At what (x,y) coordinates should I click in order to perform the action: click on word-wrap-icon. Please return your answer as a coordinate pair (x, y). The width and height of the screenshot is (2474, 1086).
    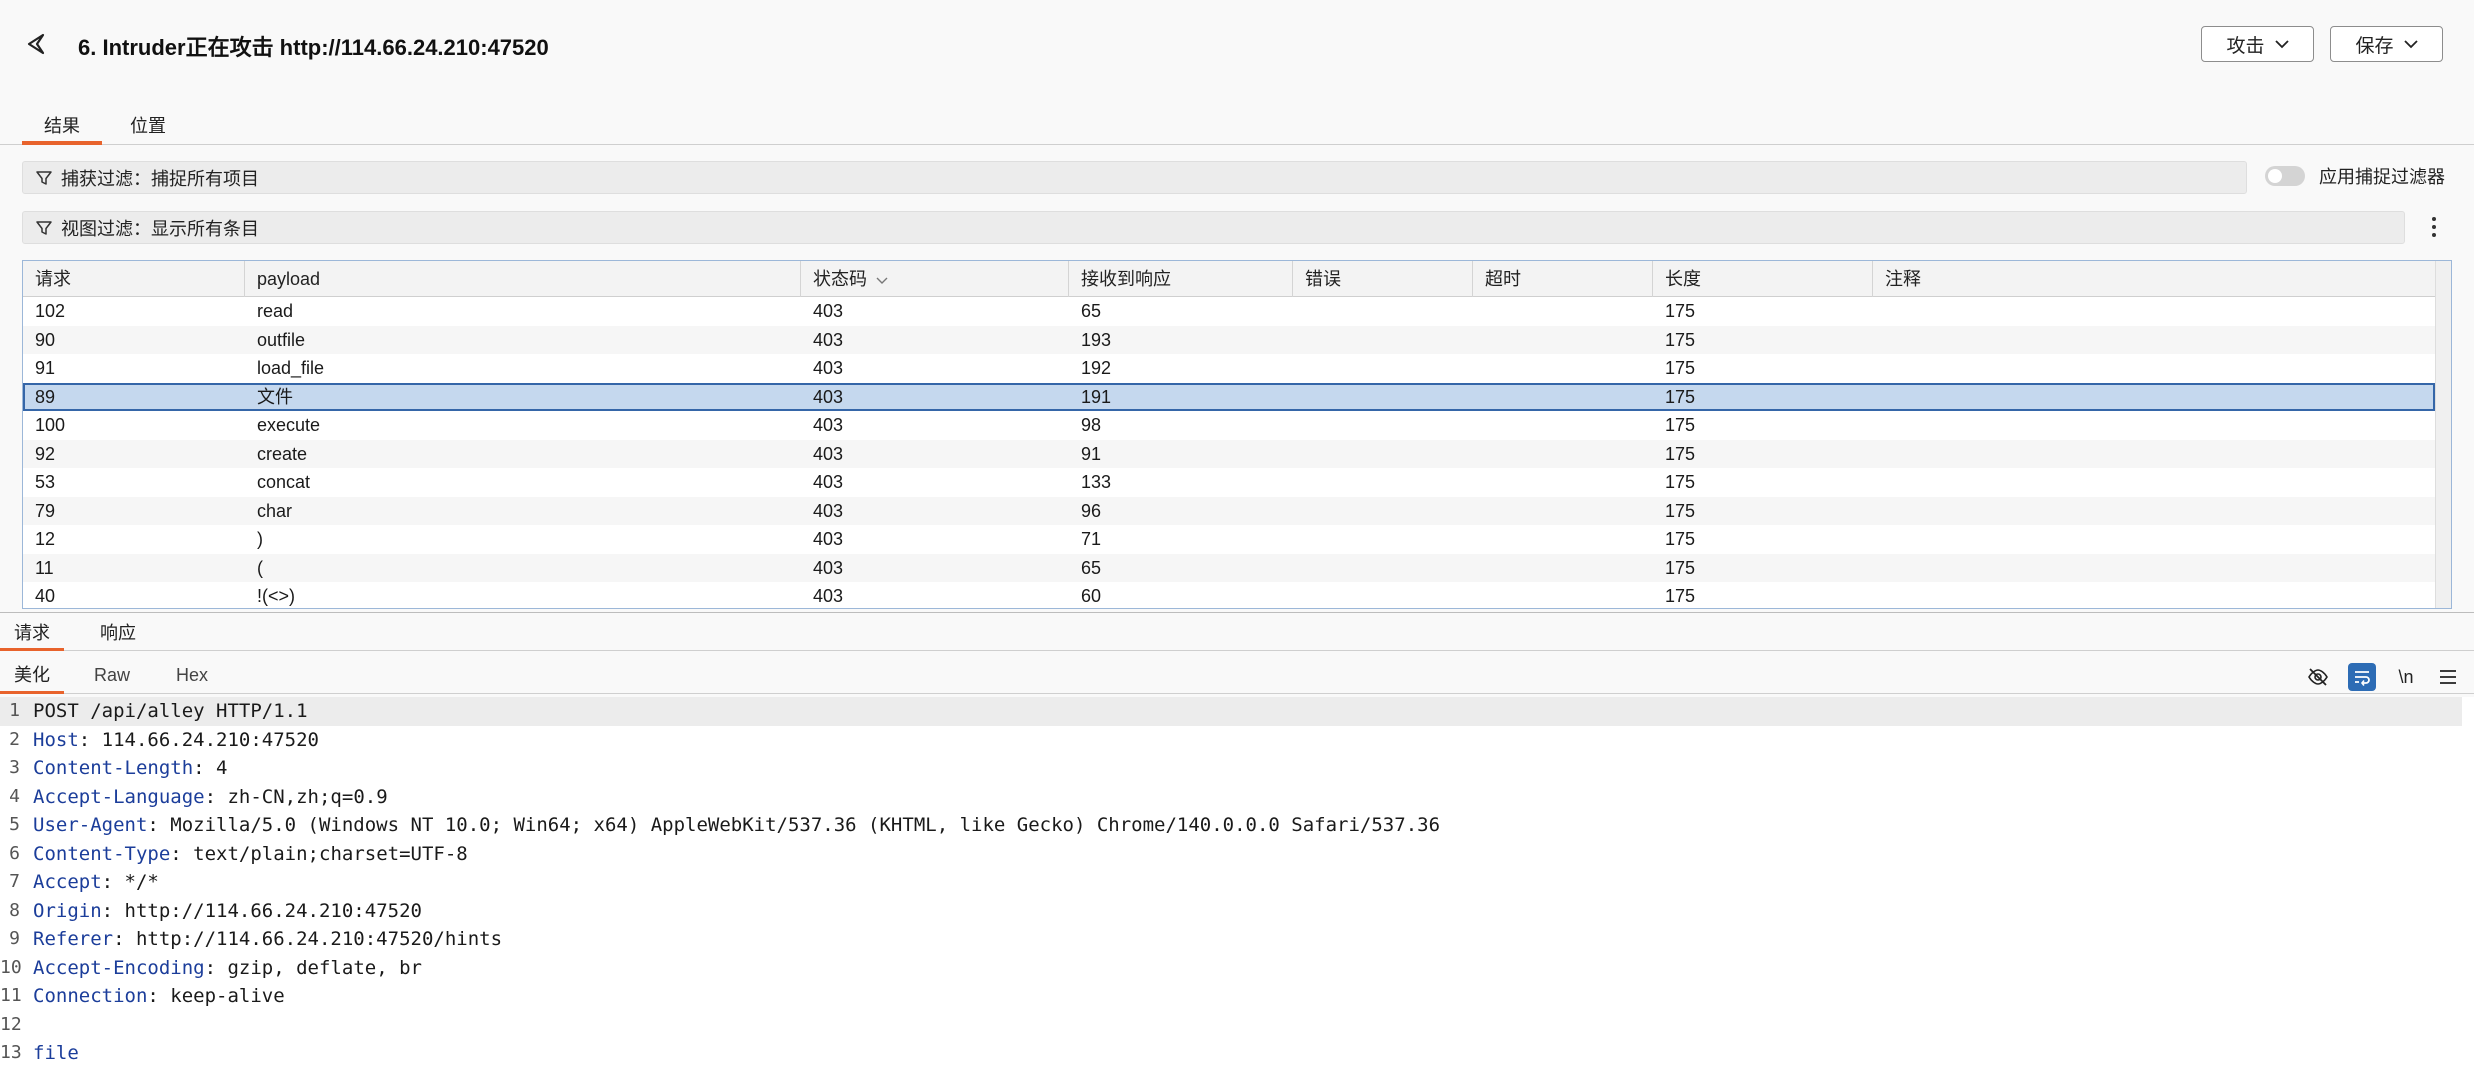
    Looking at the image, I should click on (2362, 677).